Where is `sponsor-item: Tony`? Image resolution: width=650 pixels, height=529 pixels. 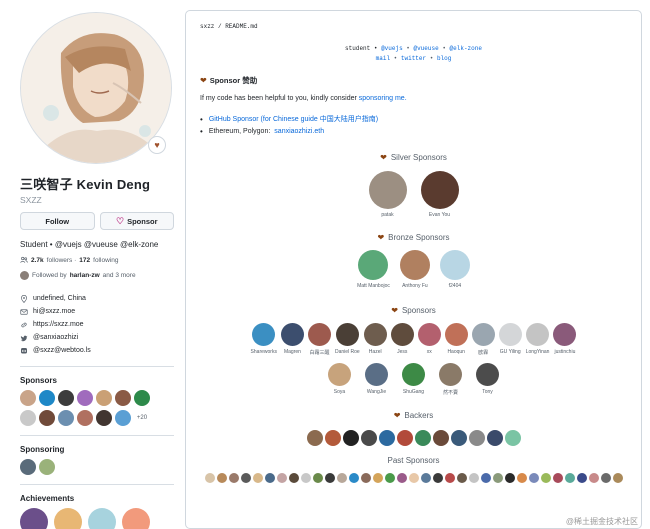
sponsor-item: Tony is located at coordinates (487, 379).